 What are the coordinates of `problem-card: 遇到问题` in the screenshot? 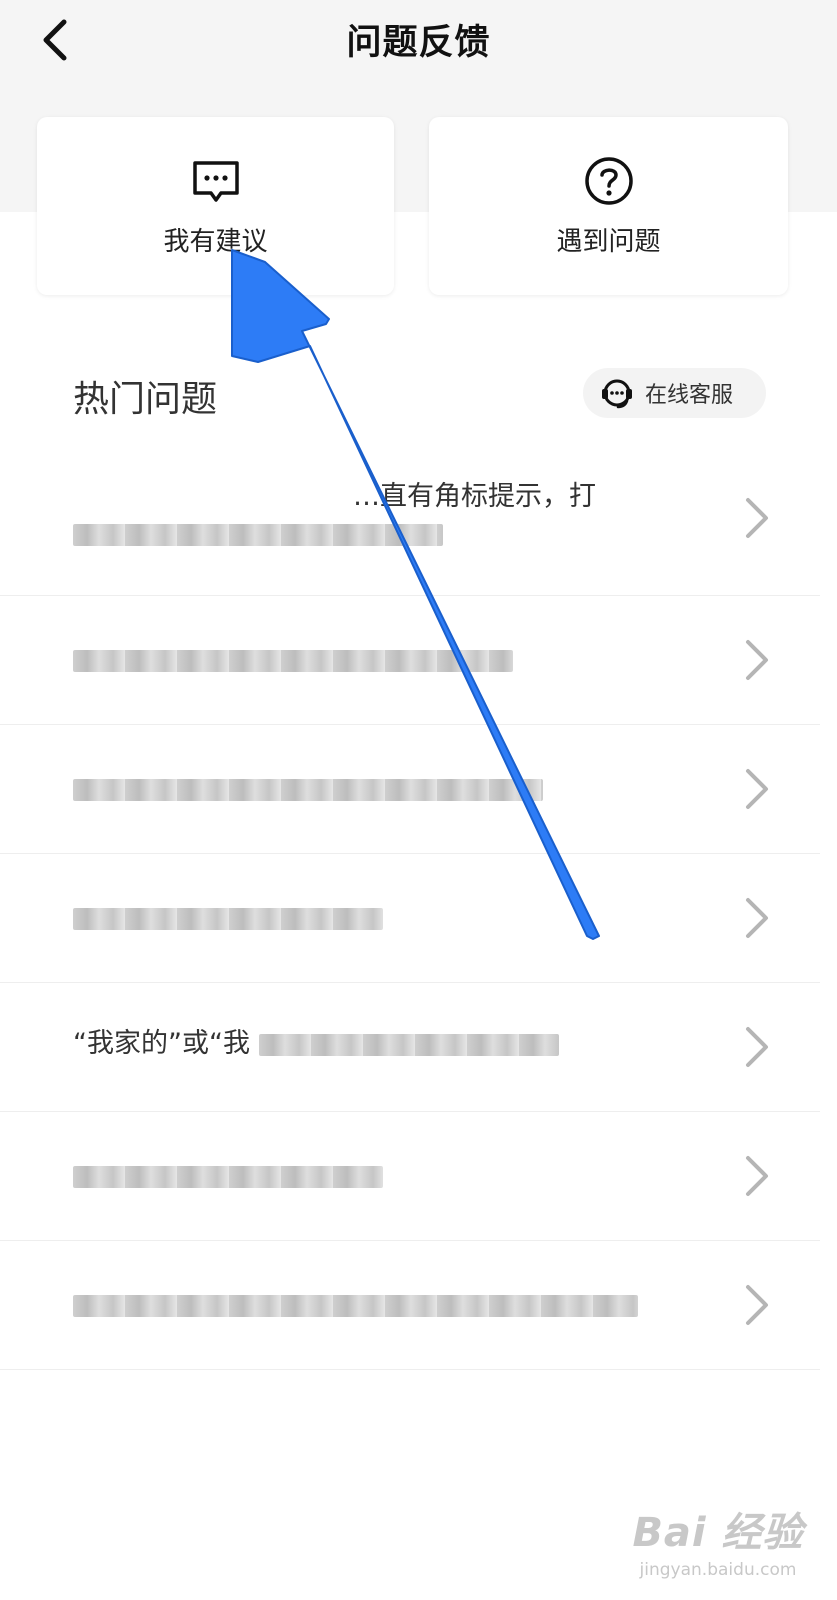 It's located at (608, 206).